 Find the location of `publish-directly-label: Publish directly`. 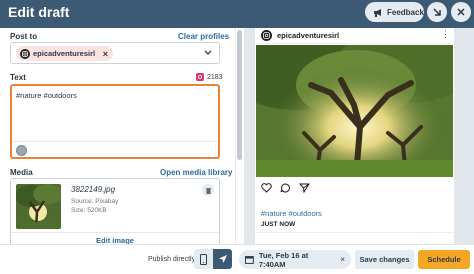

publish-directly-label: Publish directly is located at coordinates (172, 259).